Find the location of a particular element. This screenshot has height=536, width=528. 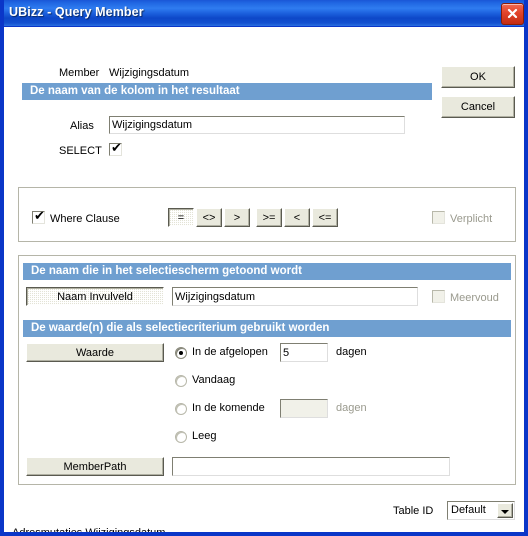

where-clause-checkbox: ✔ is located at coordinates (38, 216).